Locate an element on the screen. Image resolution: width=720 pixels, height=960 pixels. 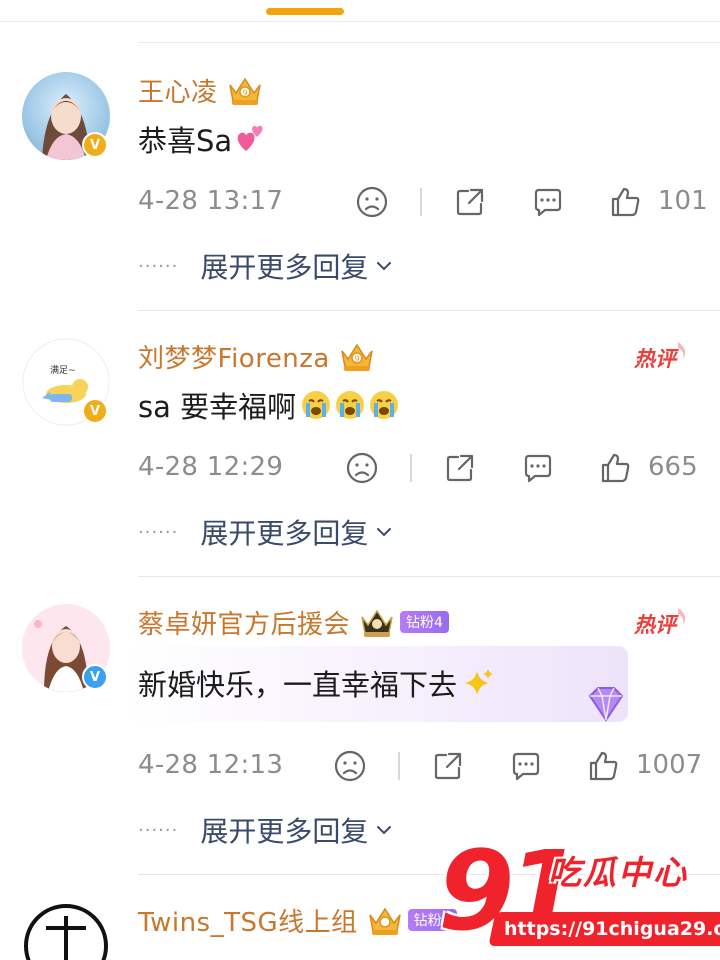
watermark-url: https://91chigua29.com is located at coordinates (604, 929).